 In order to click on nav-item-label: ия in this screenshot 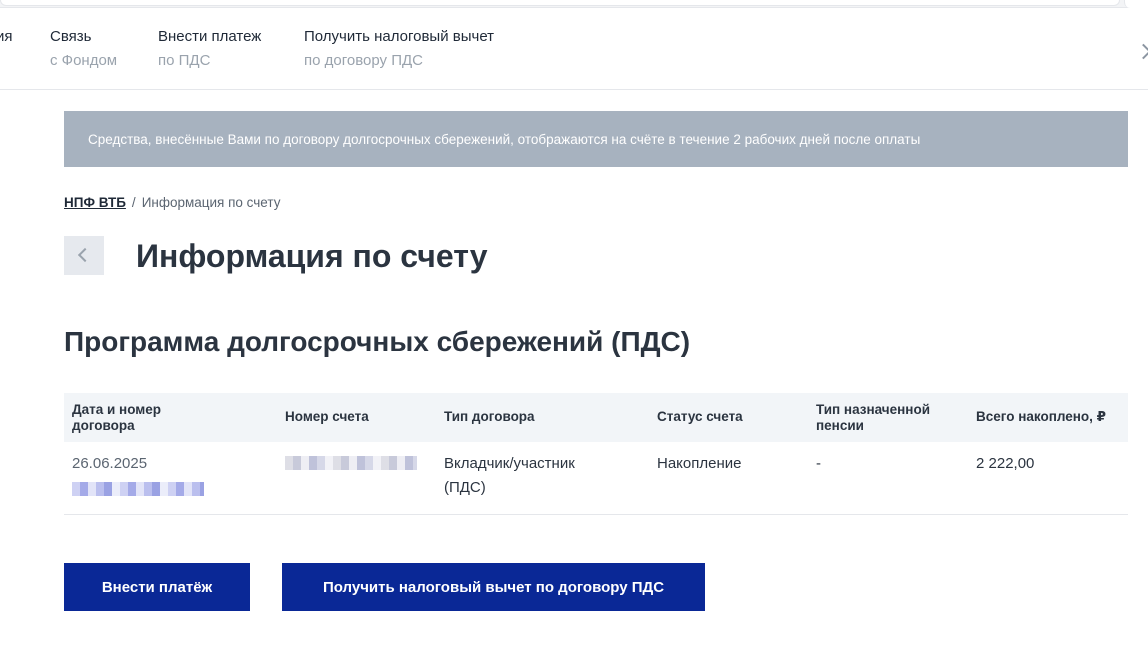, I will do `click(6, 36)`.